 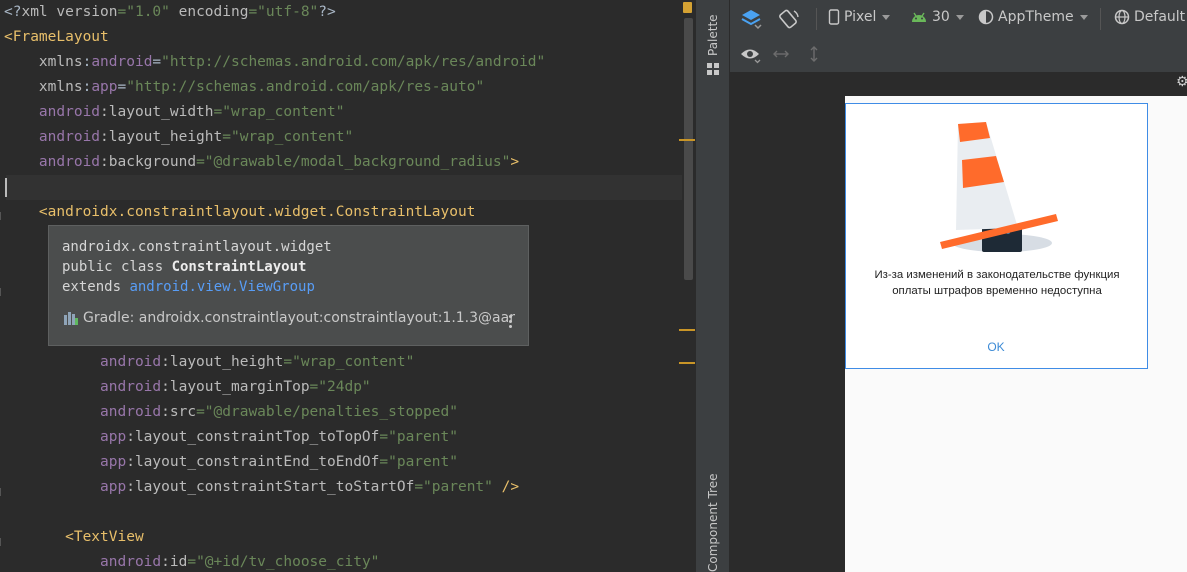 I want to click on code-token: :layout_width, so click(x=157, y=112).